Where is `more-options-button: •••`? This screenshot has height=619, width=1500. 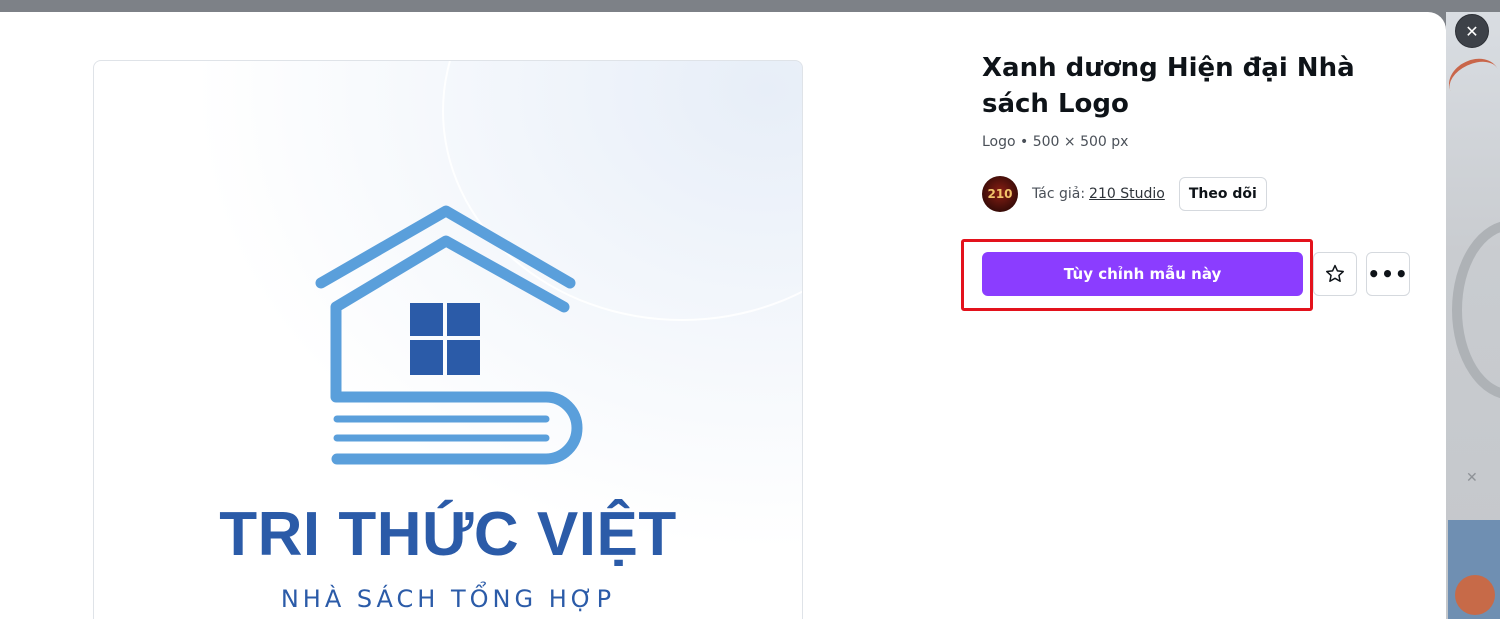 more-options-button: ••• is located at coordinates (1388, 274).